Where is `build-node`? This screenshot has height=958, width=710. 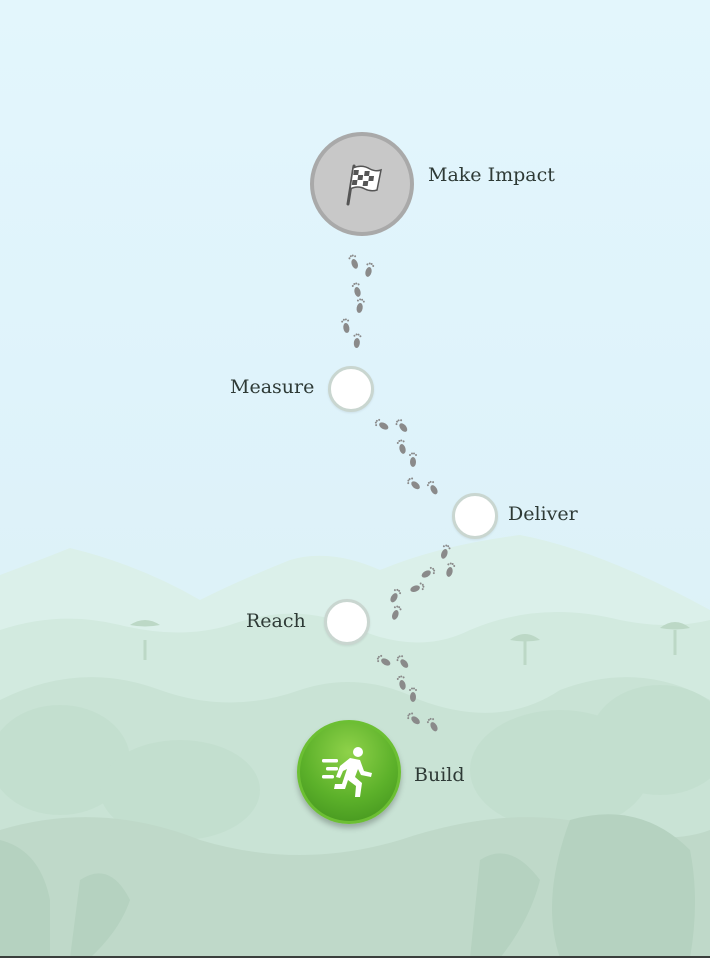 build-node is located at coordinates (349, 772).